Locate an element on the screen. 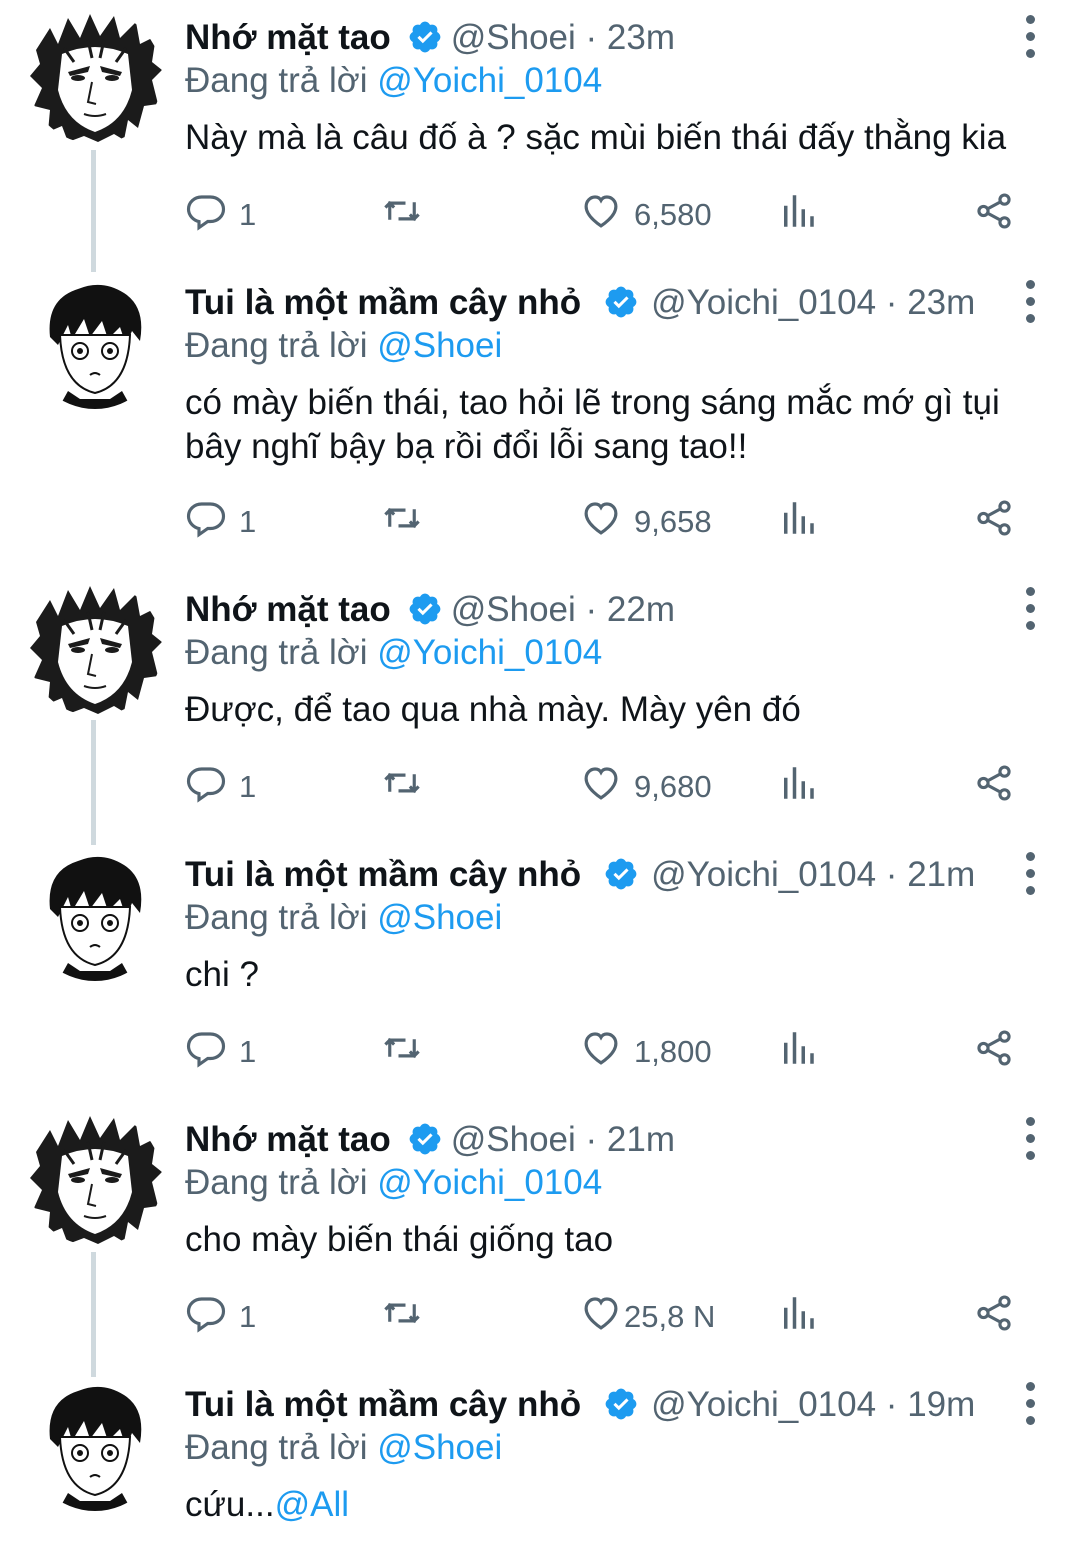 This screenshot has height=1554, width=1080. like-button: 9,658 is located at coordinates (646, 522).